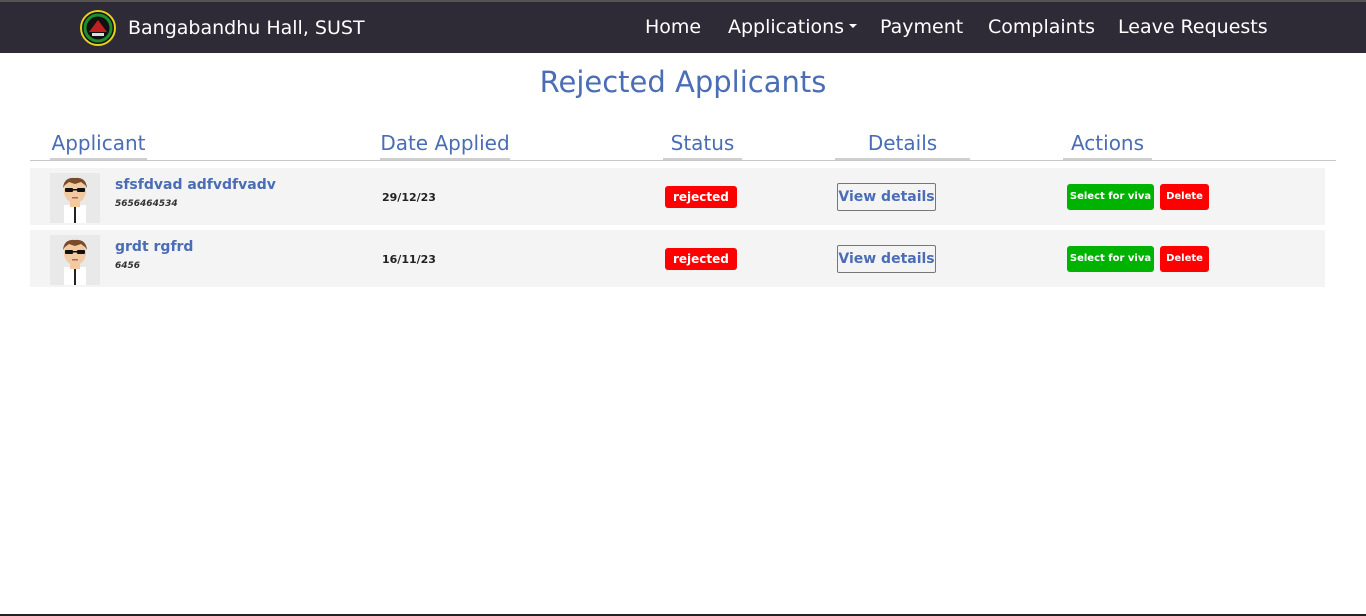  What do you see at coordinates (154, 247) in the screenshot?
I see `applicant-name: grdt rgfrd` at bounding box center [154, 247].